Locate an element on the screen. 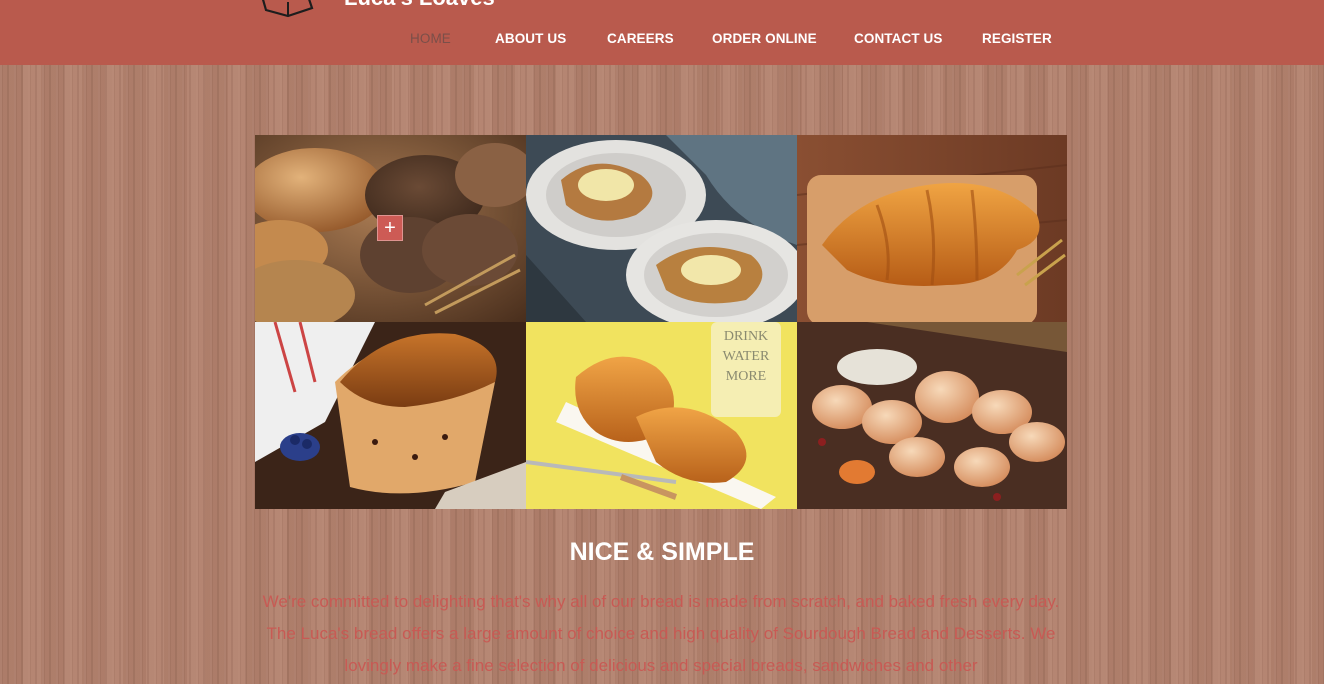  nav-contact-us: CONTACT US is located at coordinates (898, 38).